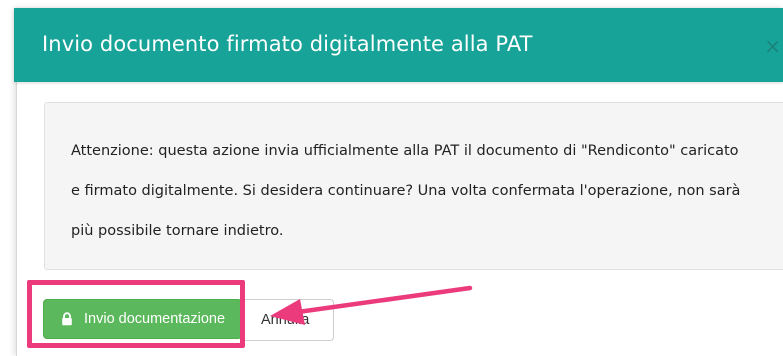  I want to click on submit-button-label: Invio documentazione, so click(155, 319).